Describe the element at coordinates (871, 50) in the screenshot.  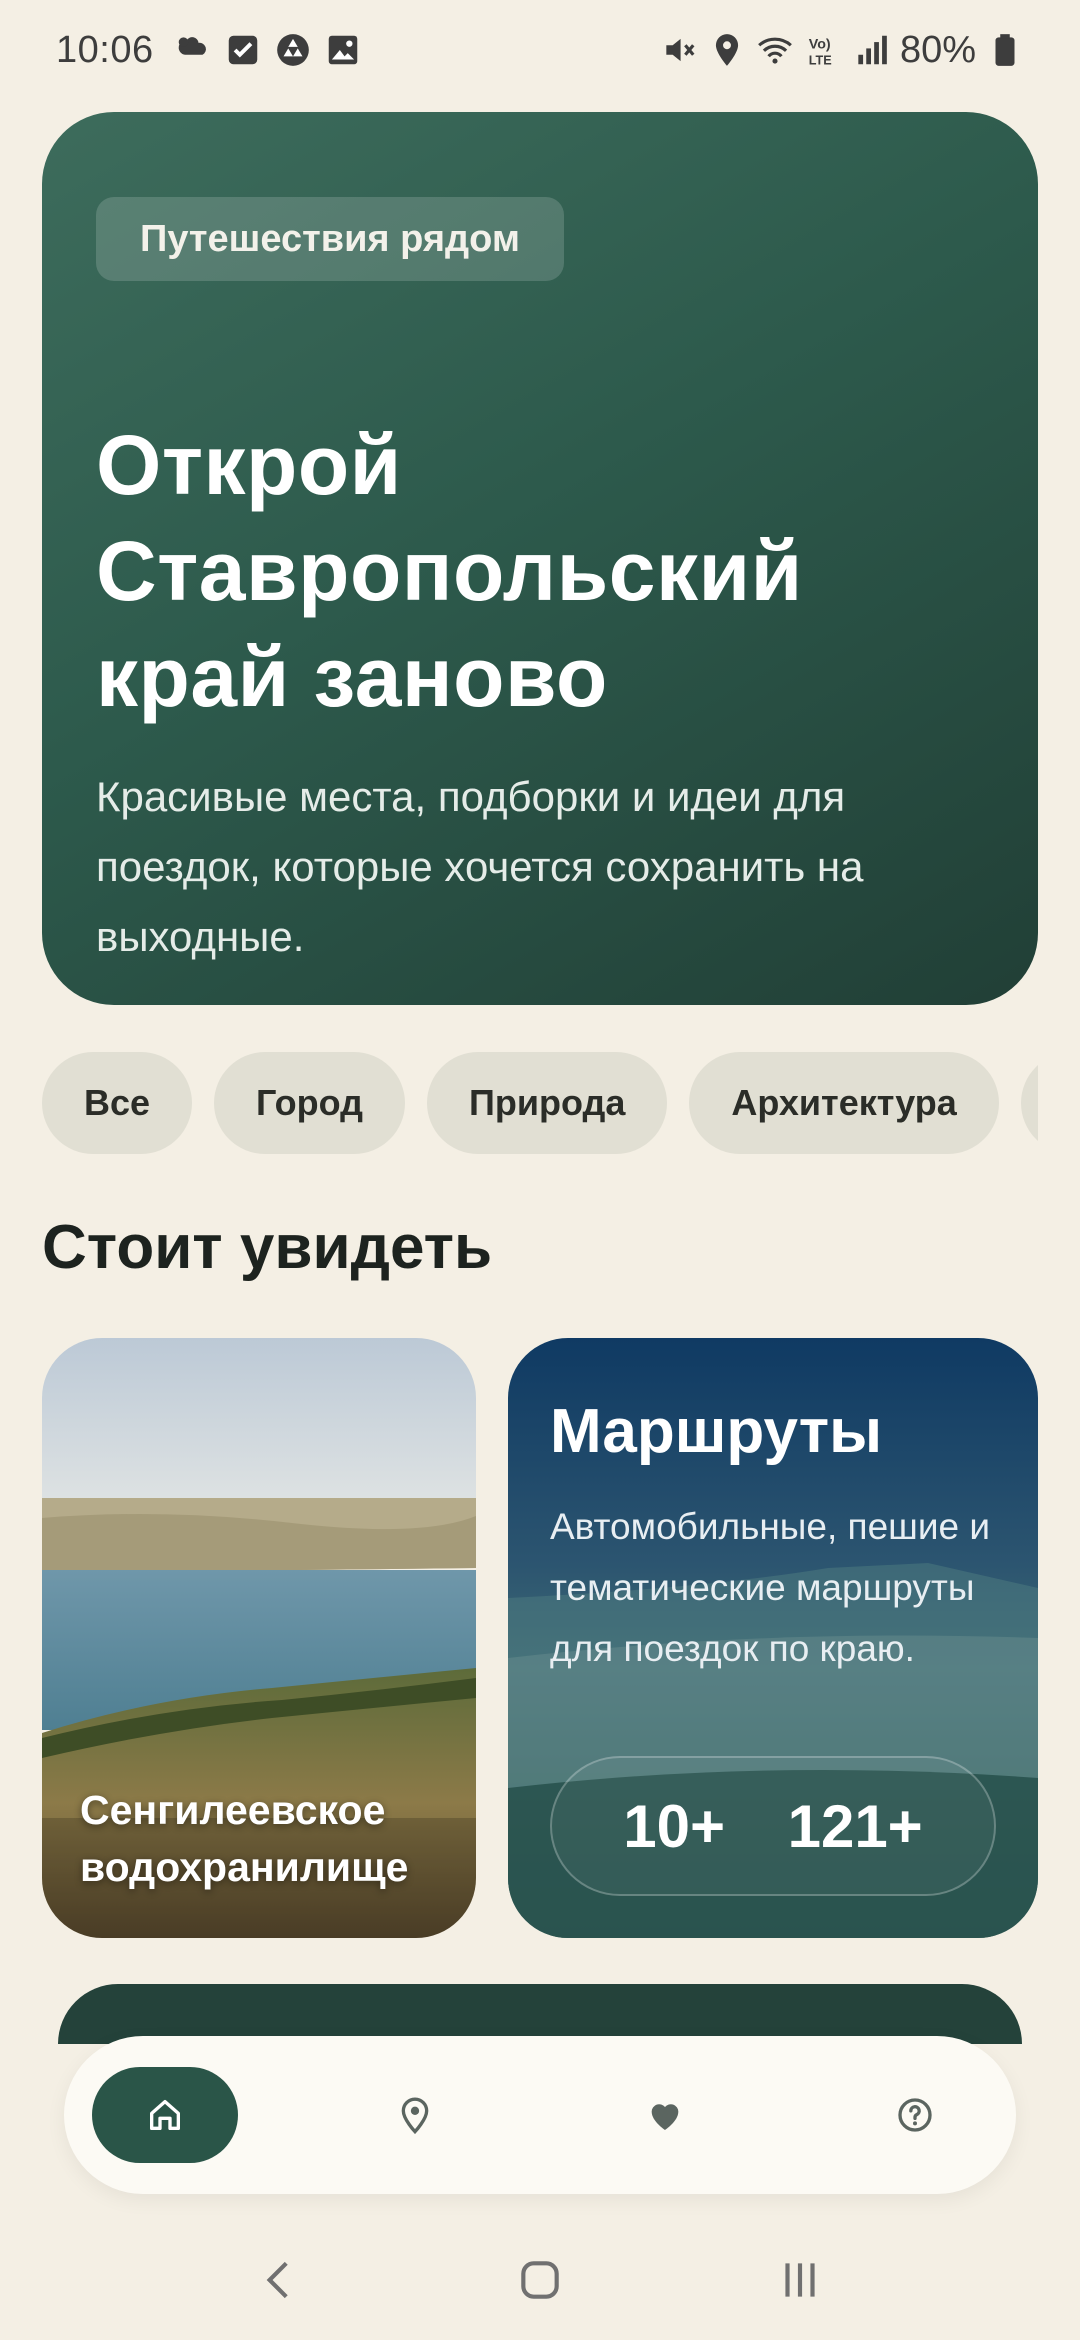
I see `signal-icon` at that location.